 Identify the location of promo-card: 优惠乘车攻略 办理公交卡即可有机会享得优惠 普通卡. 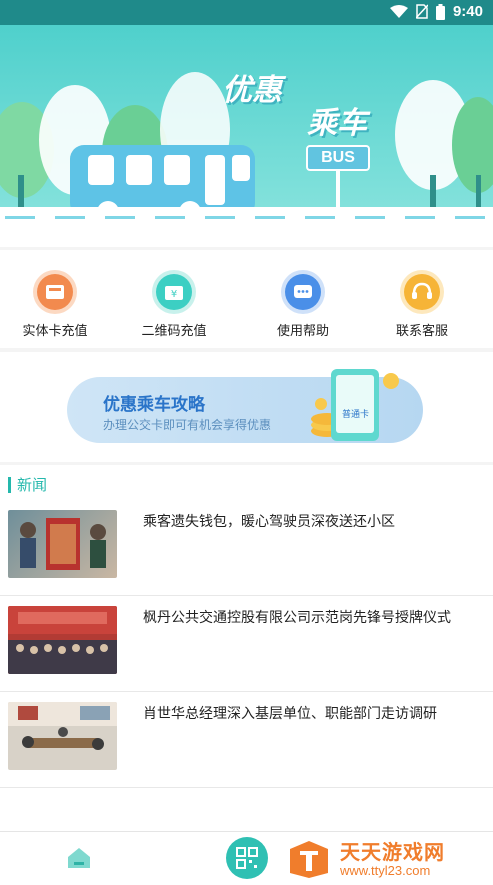
(245, 406).